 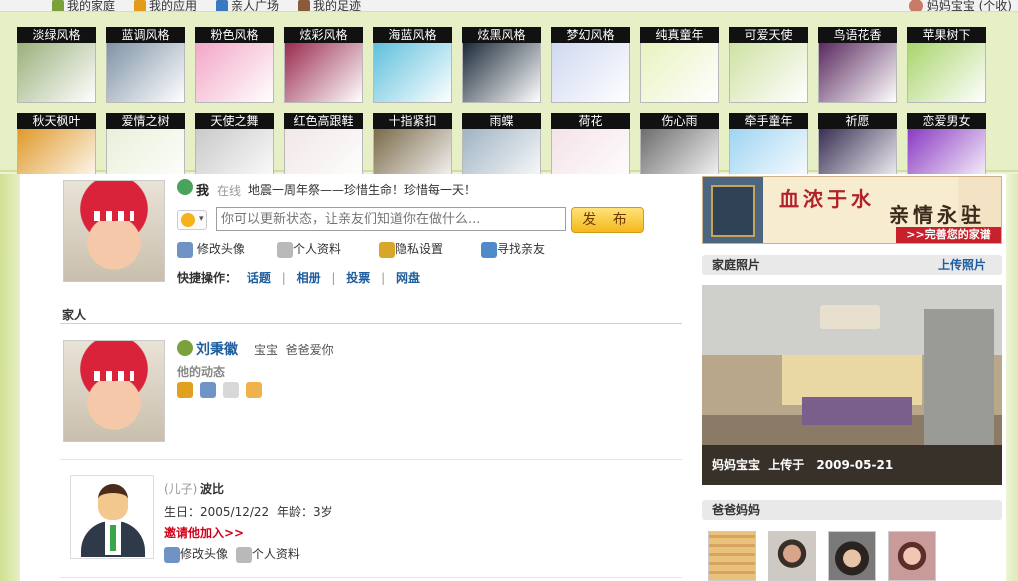 What do you see at coordinates (531, 249) in the screenshot?
I see `find-relatives-link: 寻找亲友` at bounding box center [531, 249].